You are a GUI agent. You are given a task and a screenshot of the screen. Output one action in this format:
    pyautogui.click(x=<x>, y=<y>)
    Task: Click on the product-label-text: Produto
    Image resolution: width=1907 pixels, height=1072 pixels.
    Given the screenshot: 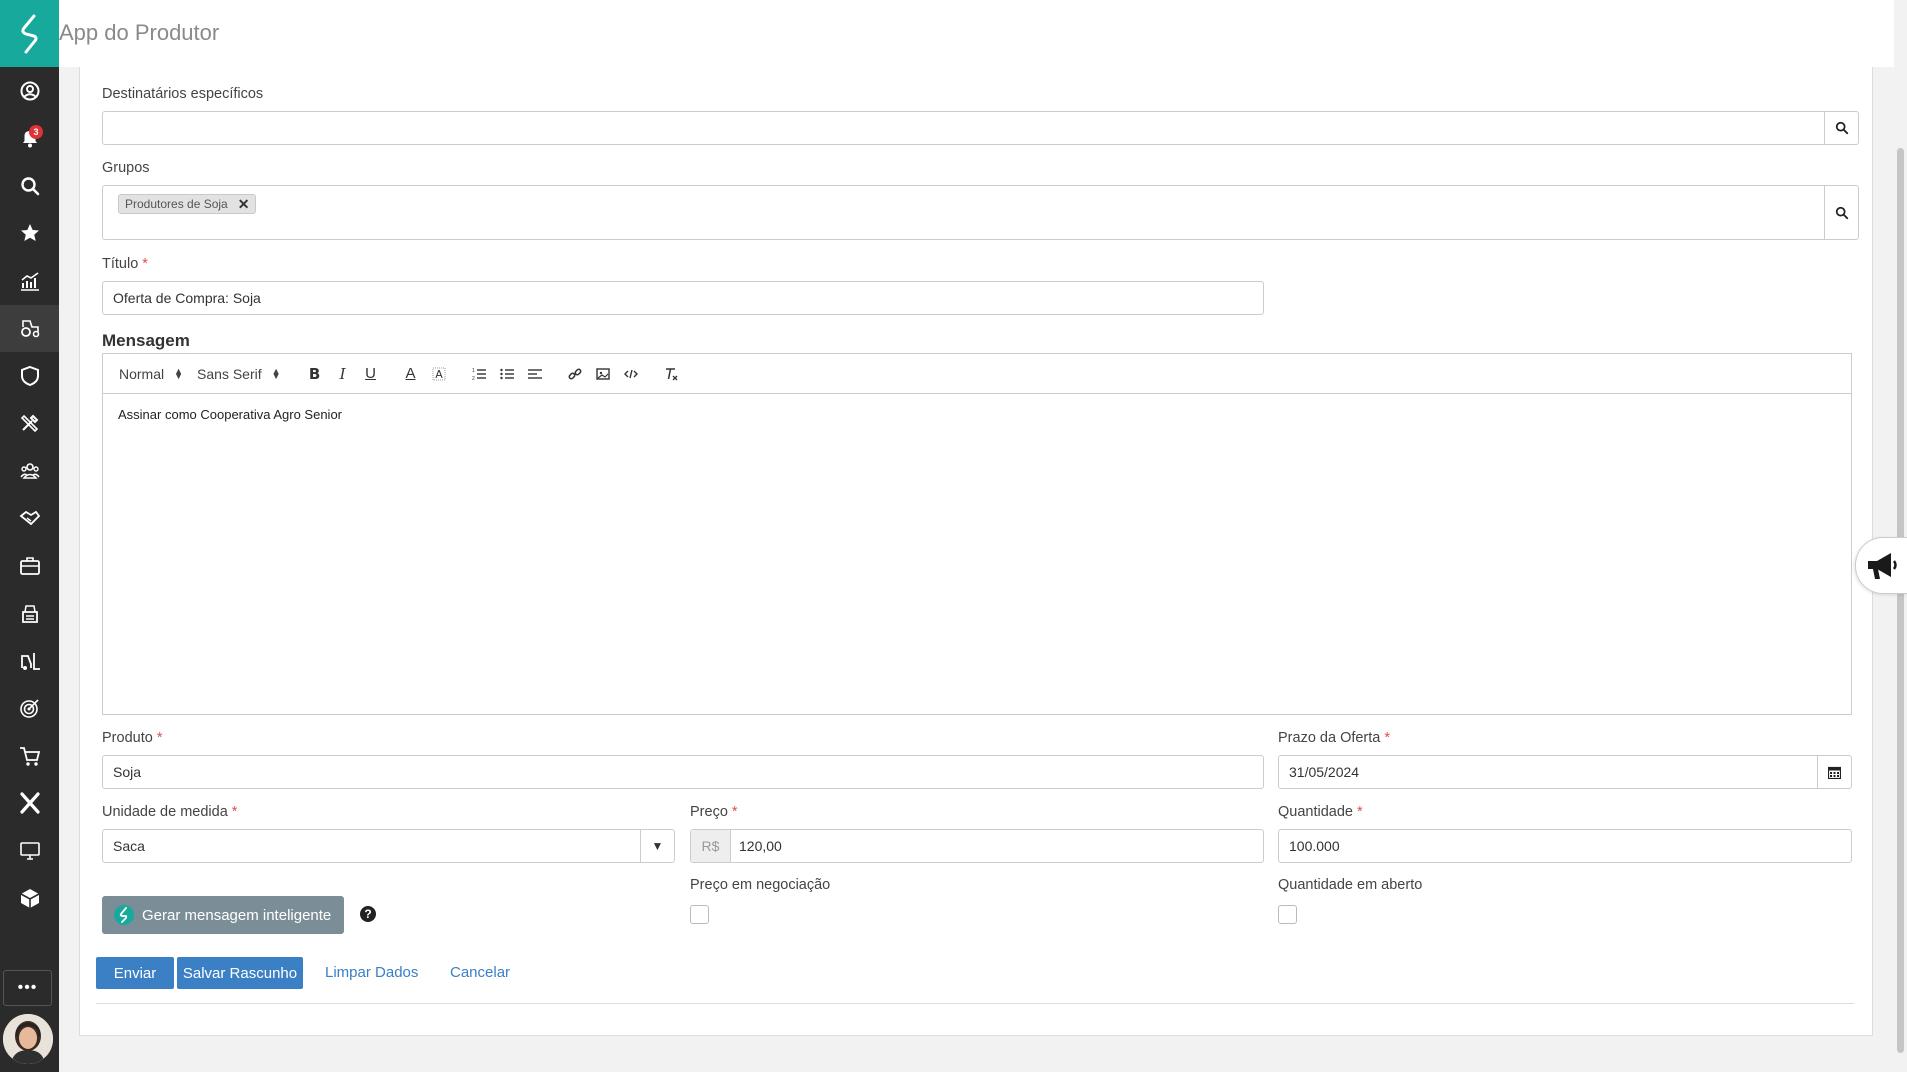 What is the action you would take?
    pyautogui.click(x=127, y=738)
    